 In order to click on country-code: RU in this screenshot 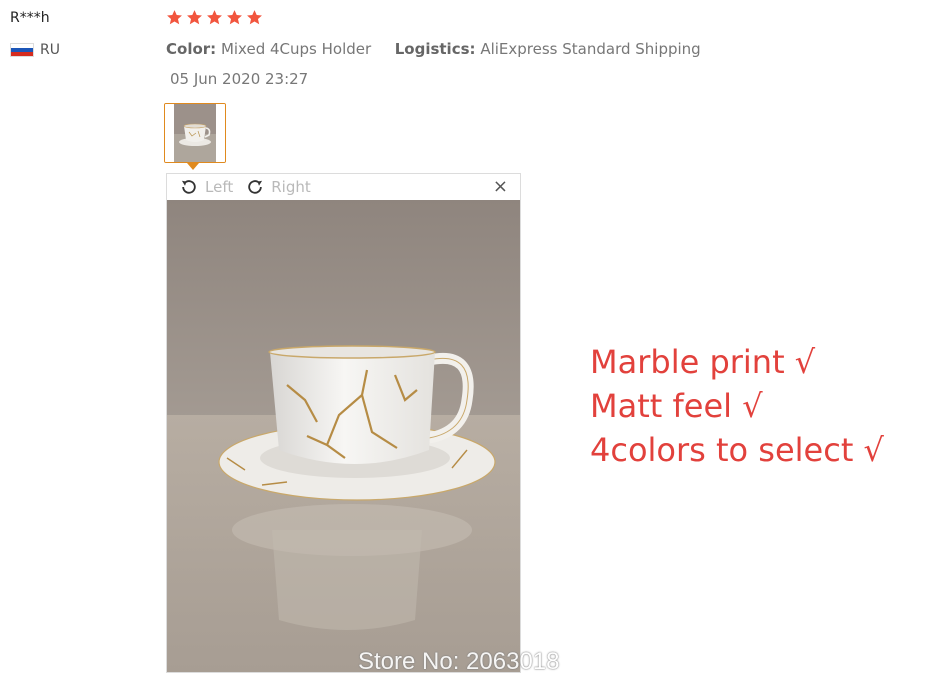, I will do `click(50, 50)`.